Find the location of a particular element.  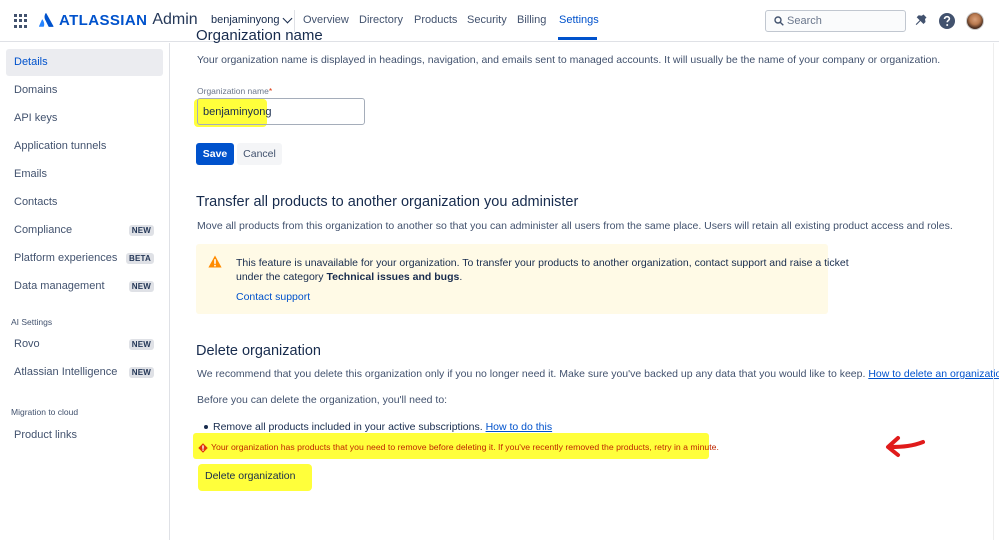

warning-category-name: Technical issues and bugs is located at coordinates (393, 277).